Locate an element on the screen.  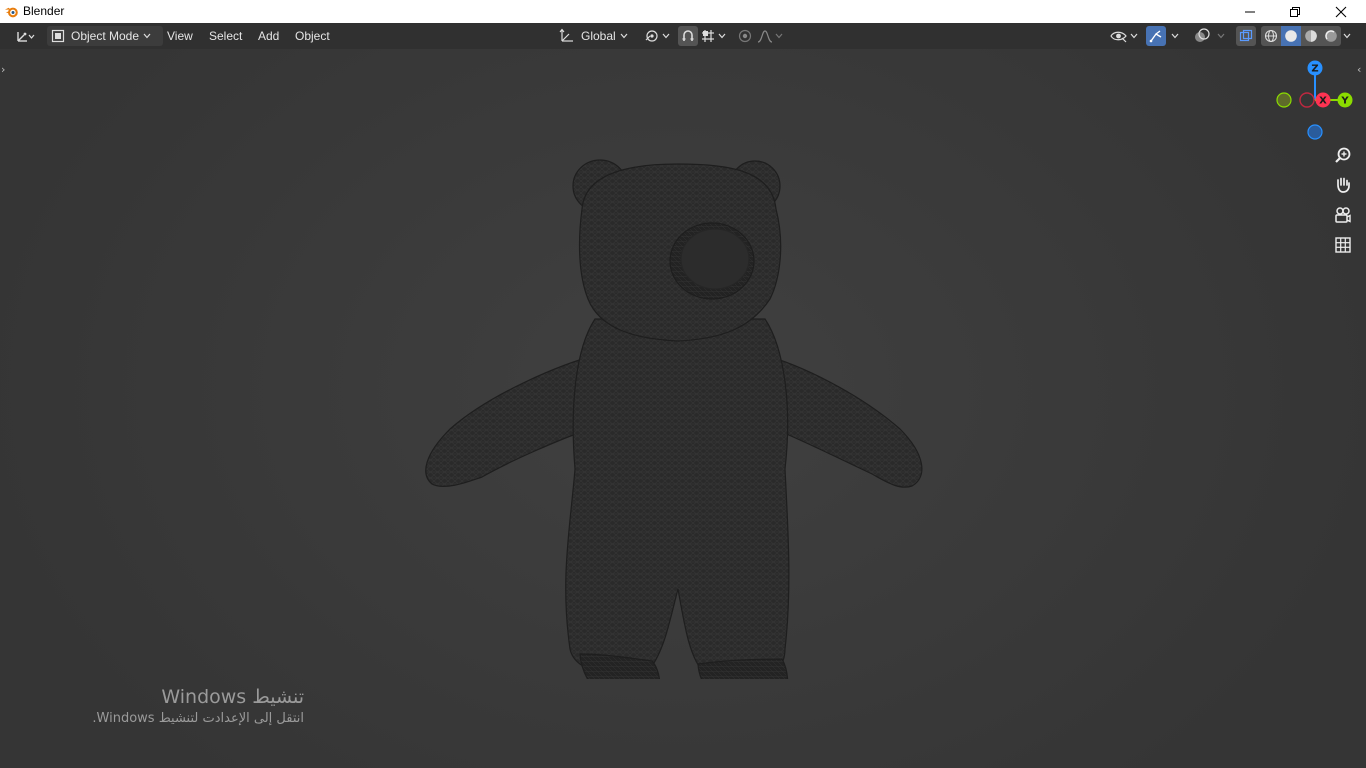
wireframe-shading-button is located at coordinates (1271, 36).